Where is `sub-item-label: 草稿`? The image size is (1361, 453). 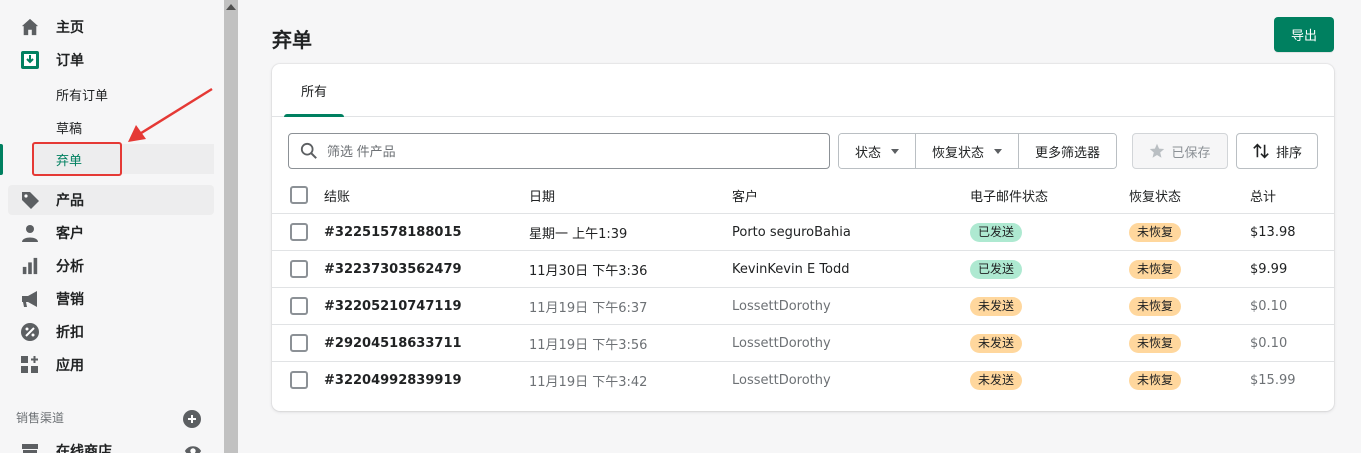
sub-item-label: 草稿 is located at coordinates (69, 129).